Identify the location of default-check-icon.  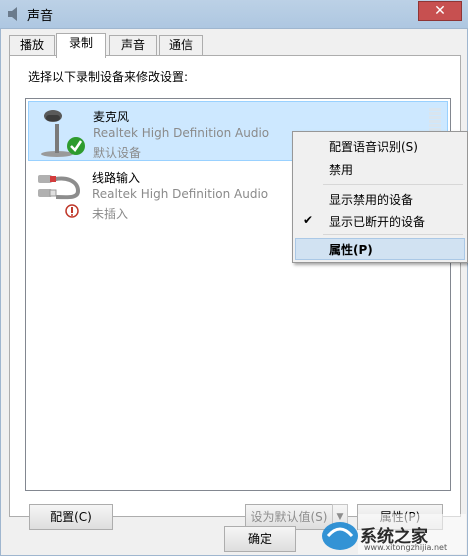
(76, 146).